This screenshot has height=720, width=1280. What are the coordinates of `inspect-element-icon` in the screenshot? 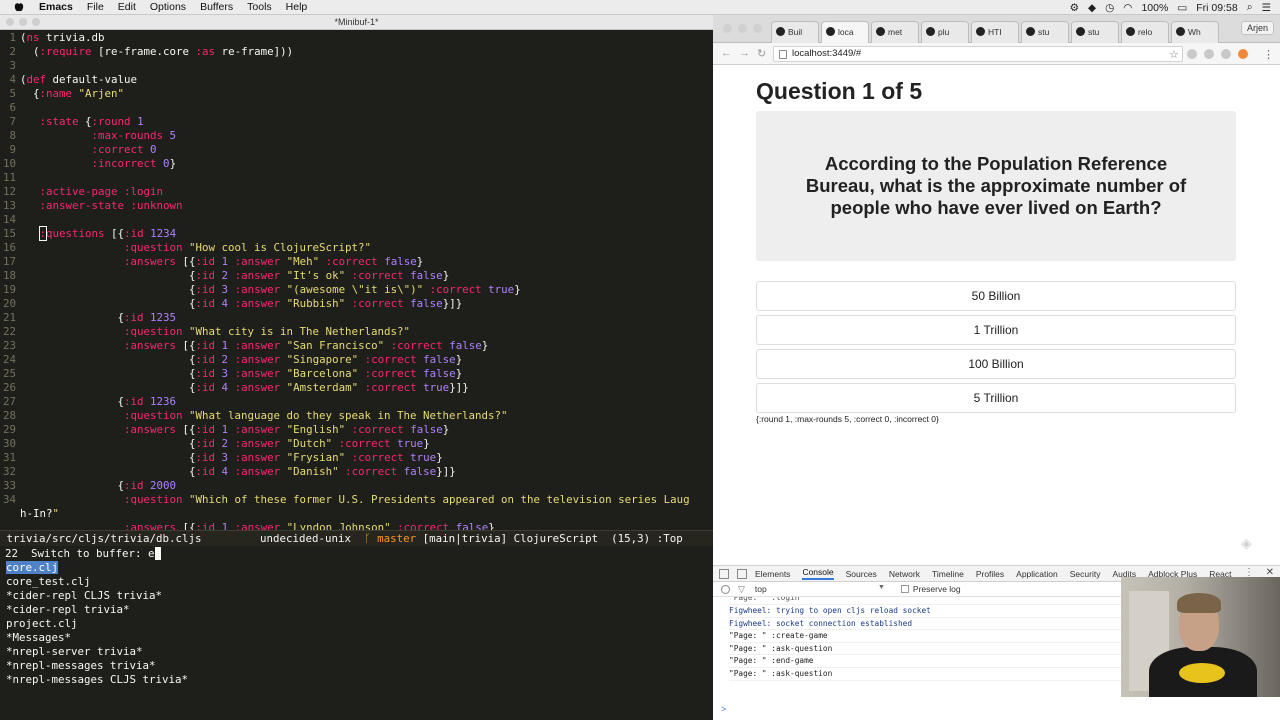 It's located at (724, 573).